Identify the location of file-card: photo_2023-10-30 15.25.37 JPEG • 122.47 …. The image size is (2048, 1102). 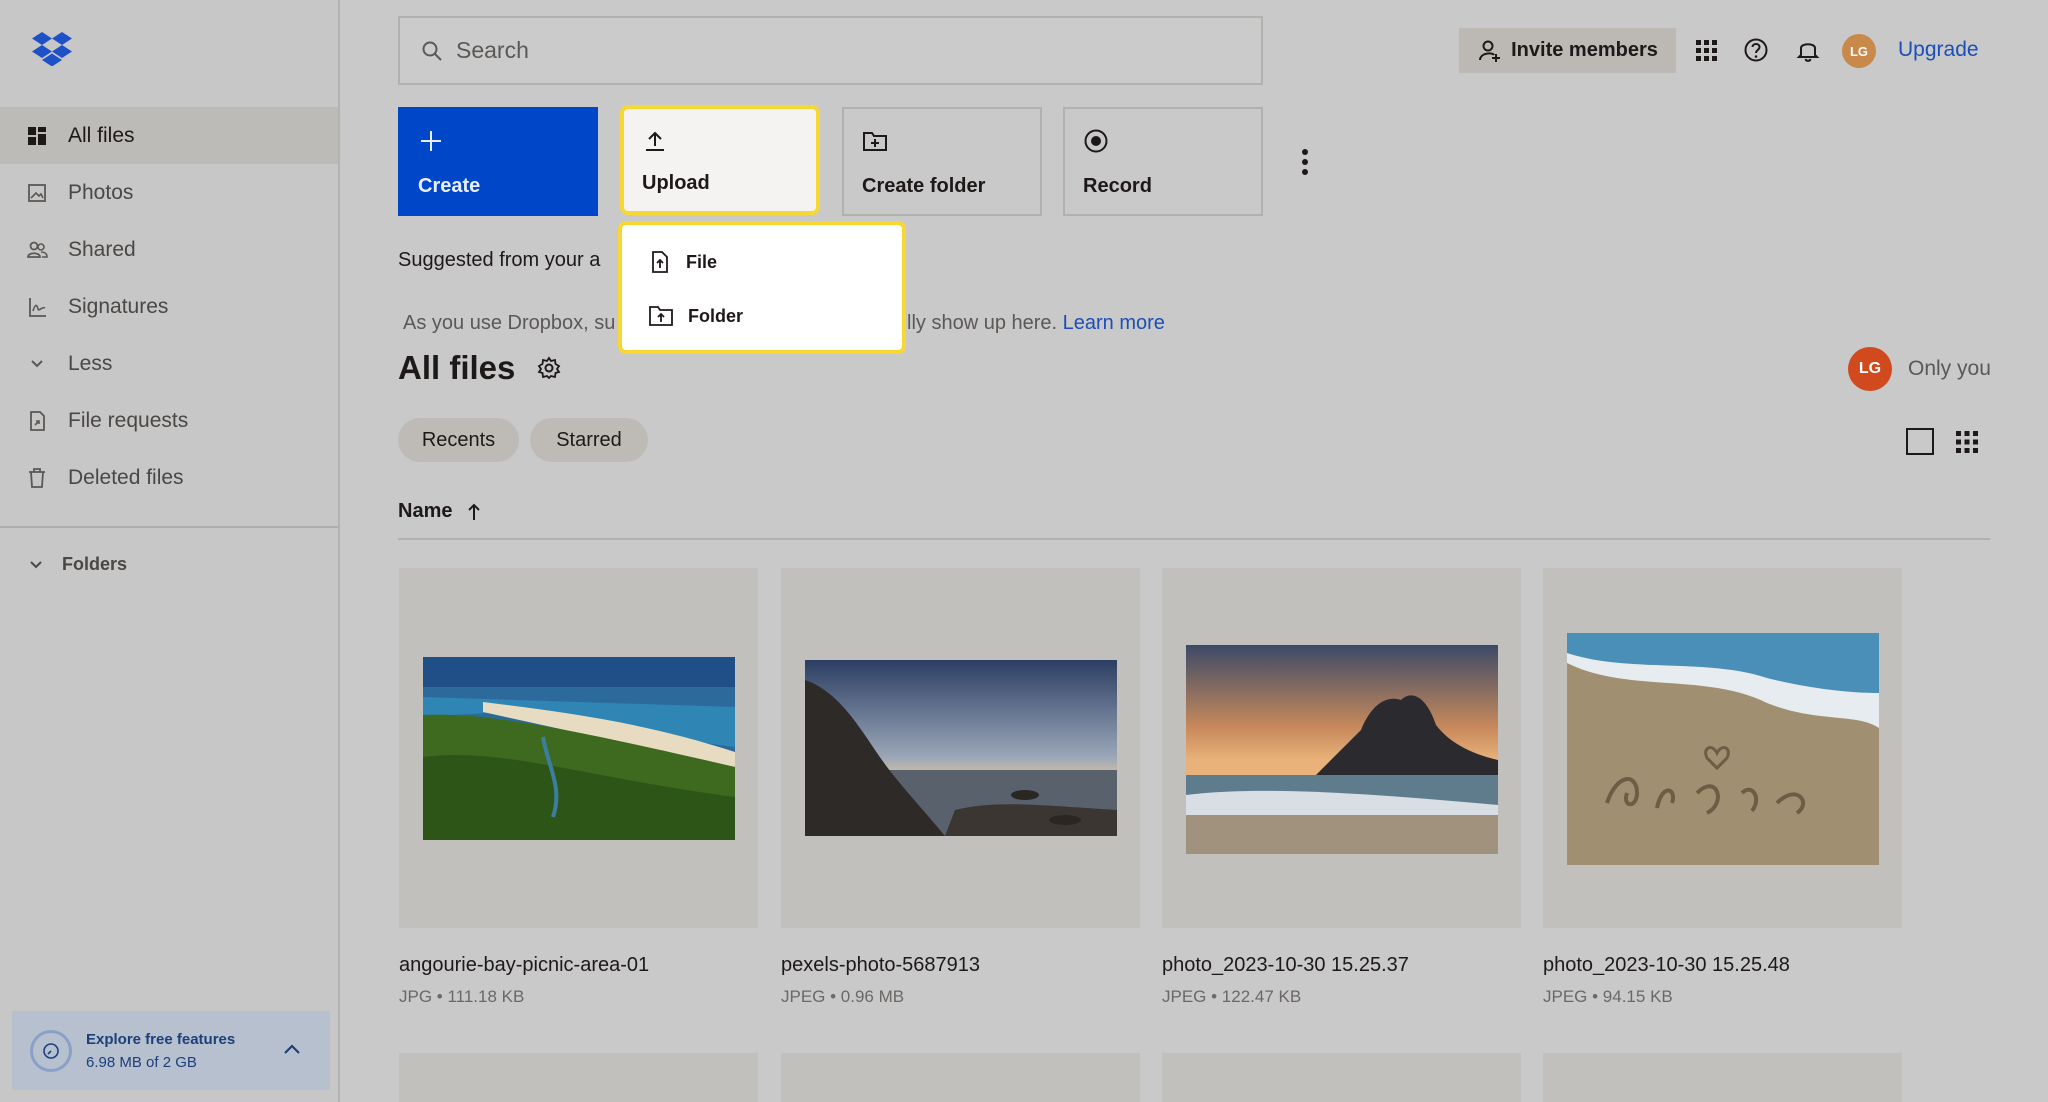
(1341, 787).